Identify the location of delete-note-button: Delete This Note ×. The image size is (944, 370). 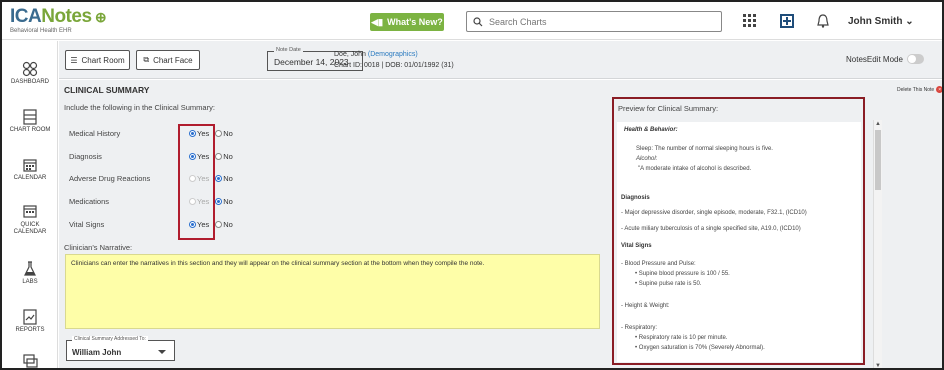
(919, 89).